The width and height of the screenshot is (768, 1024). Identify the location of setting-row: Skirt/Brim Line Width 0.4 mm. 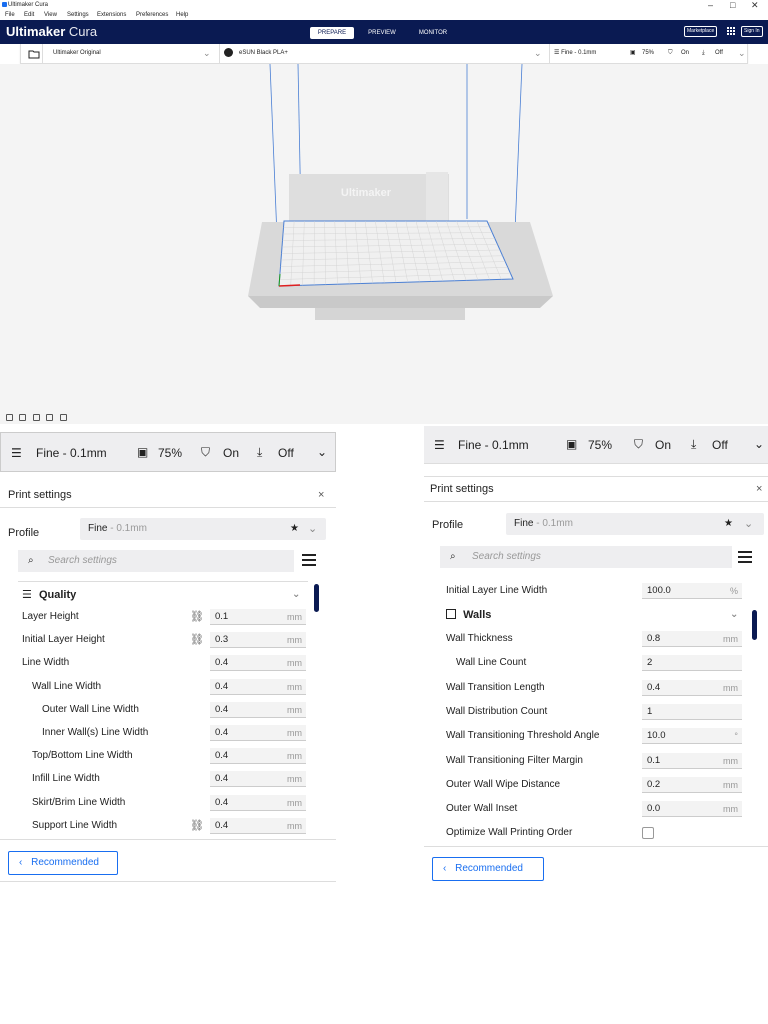
(167, 803).